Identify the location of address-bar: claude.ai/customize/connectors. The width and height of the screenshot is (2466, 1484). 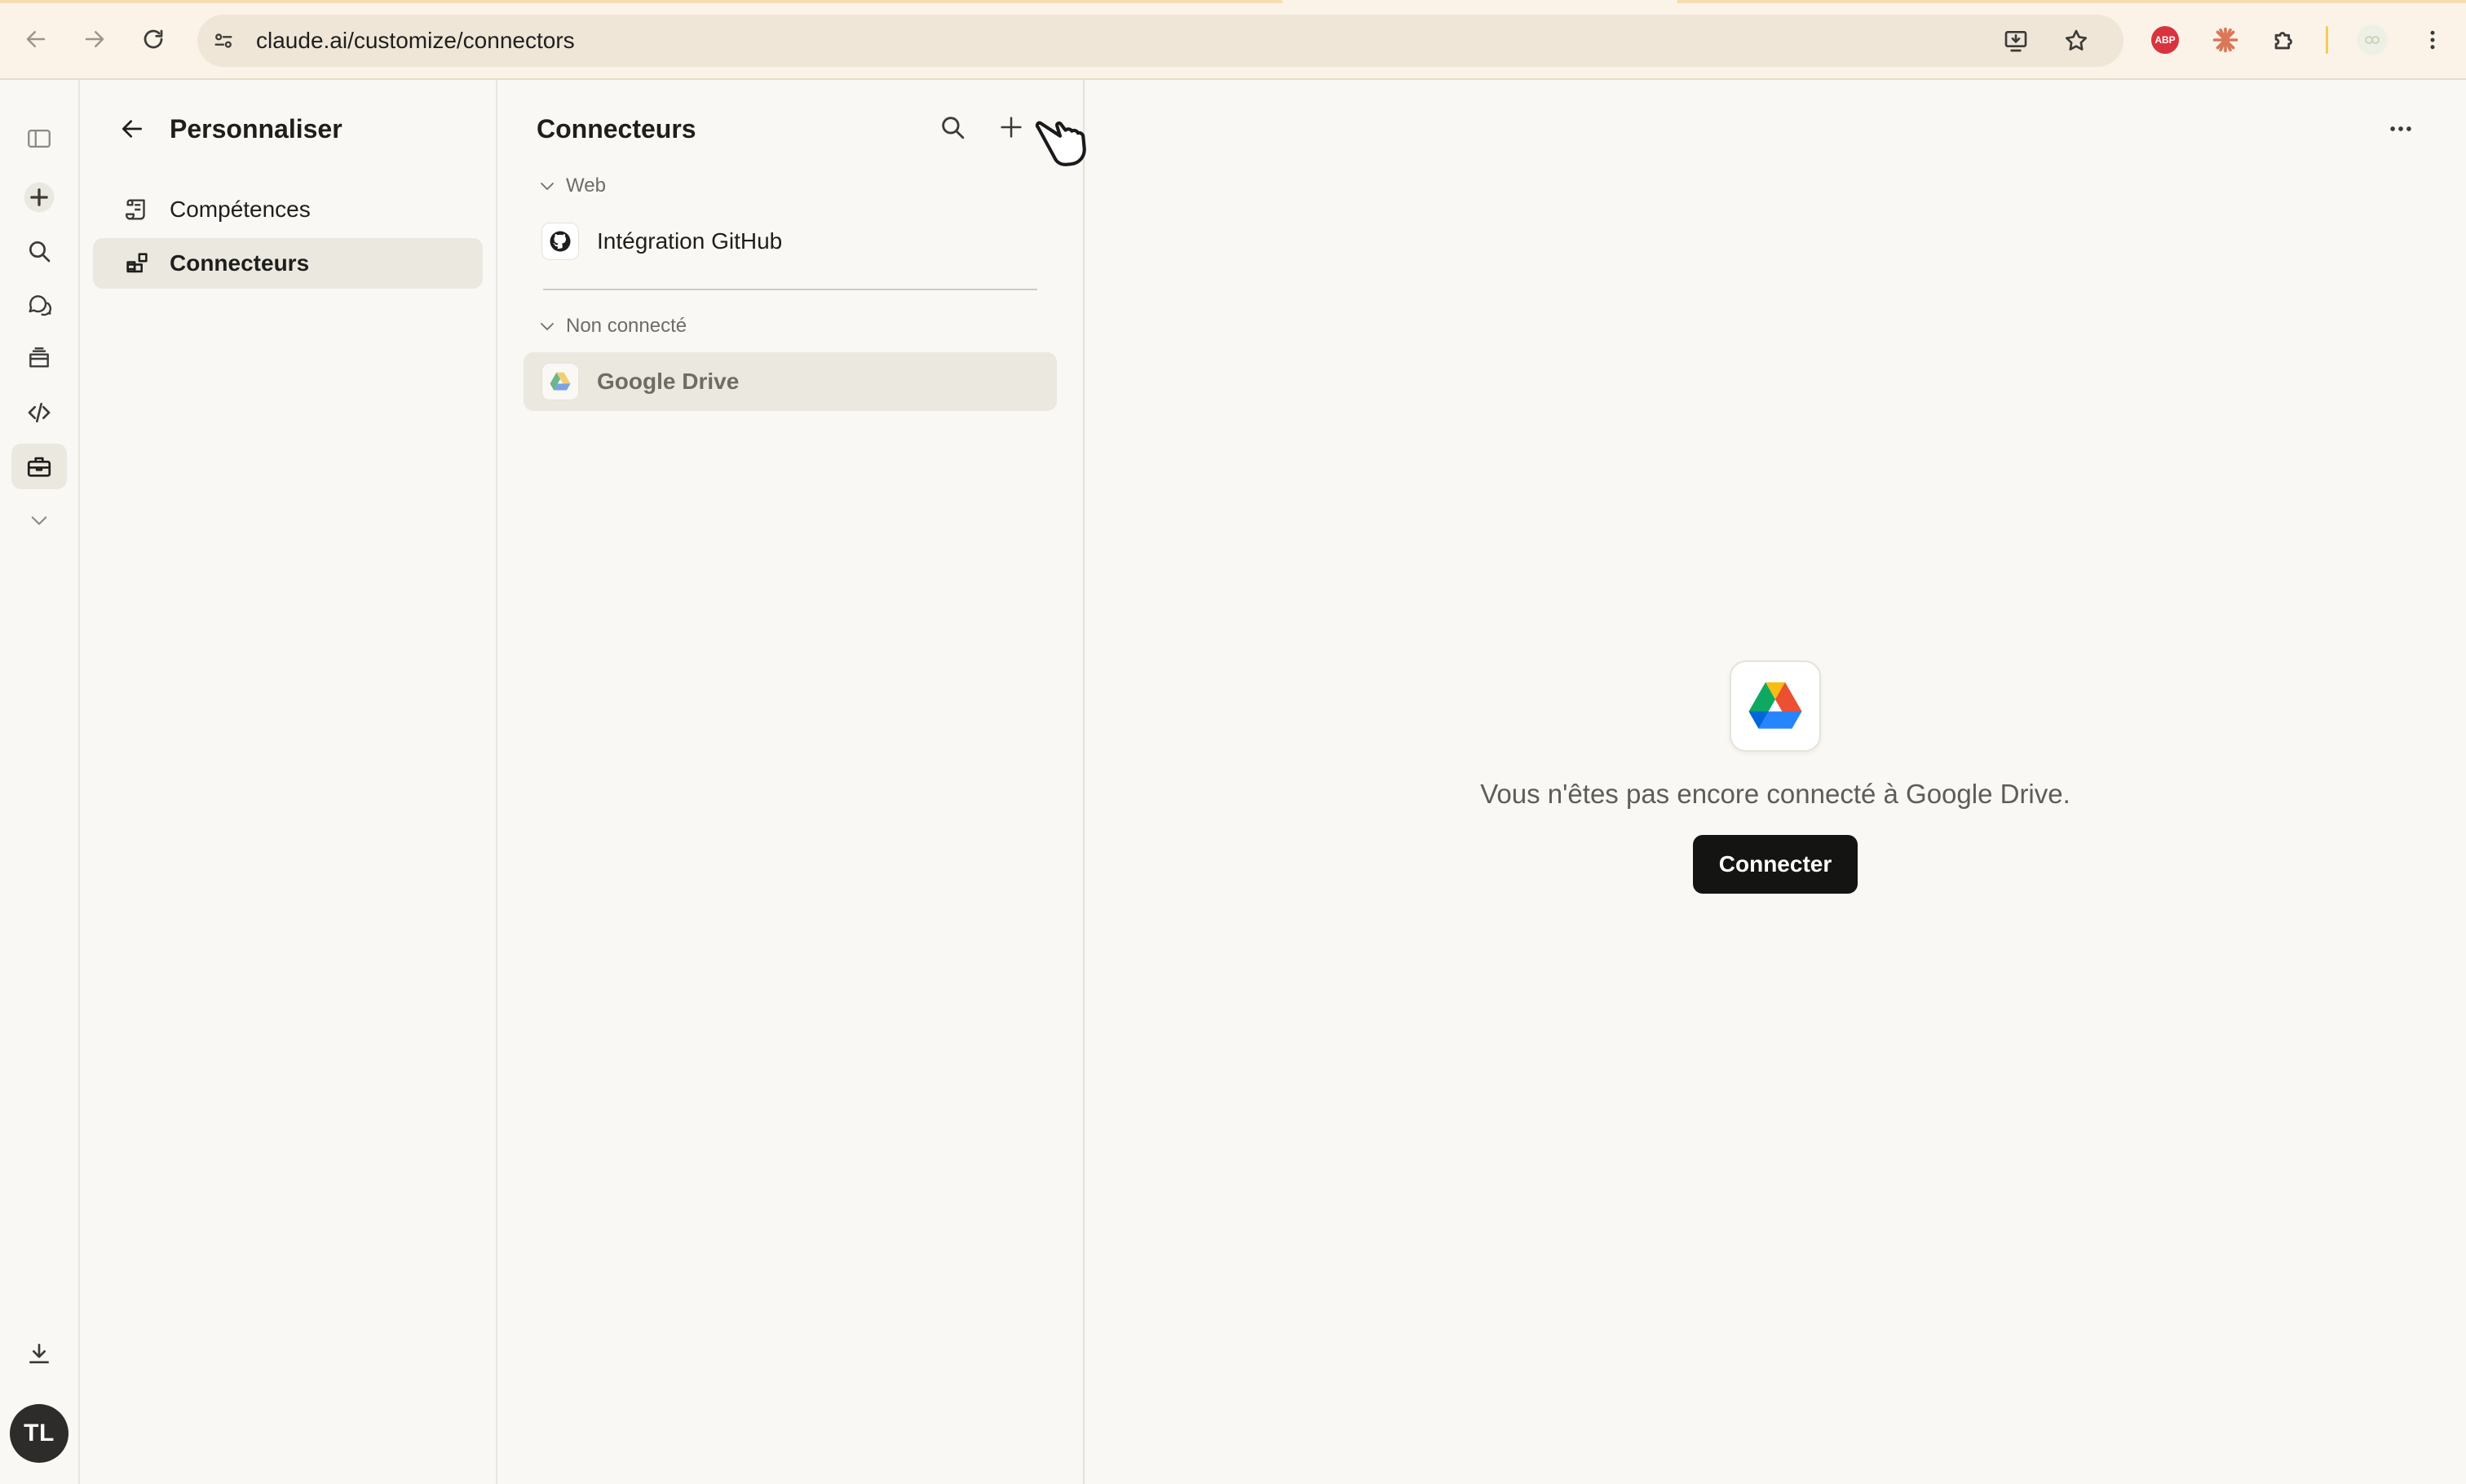
(1160, 41).